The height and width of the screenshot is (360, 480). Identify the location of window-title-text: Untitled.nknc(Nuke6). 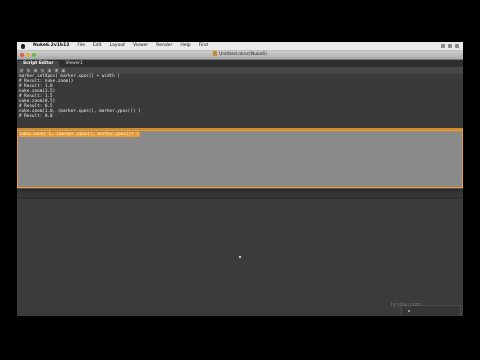
(243, 54).